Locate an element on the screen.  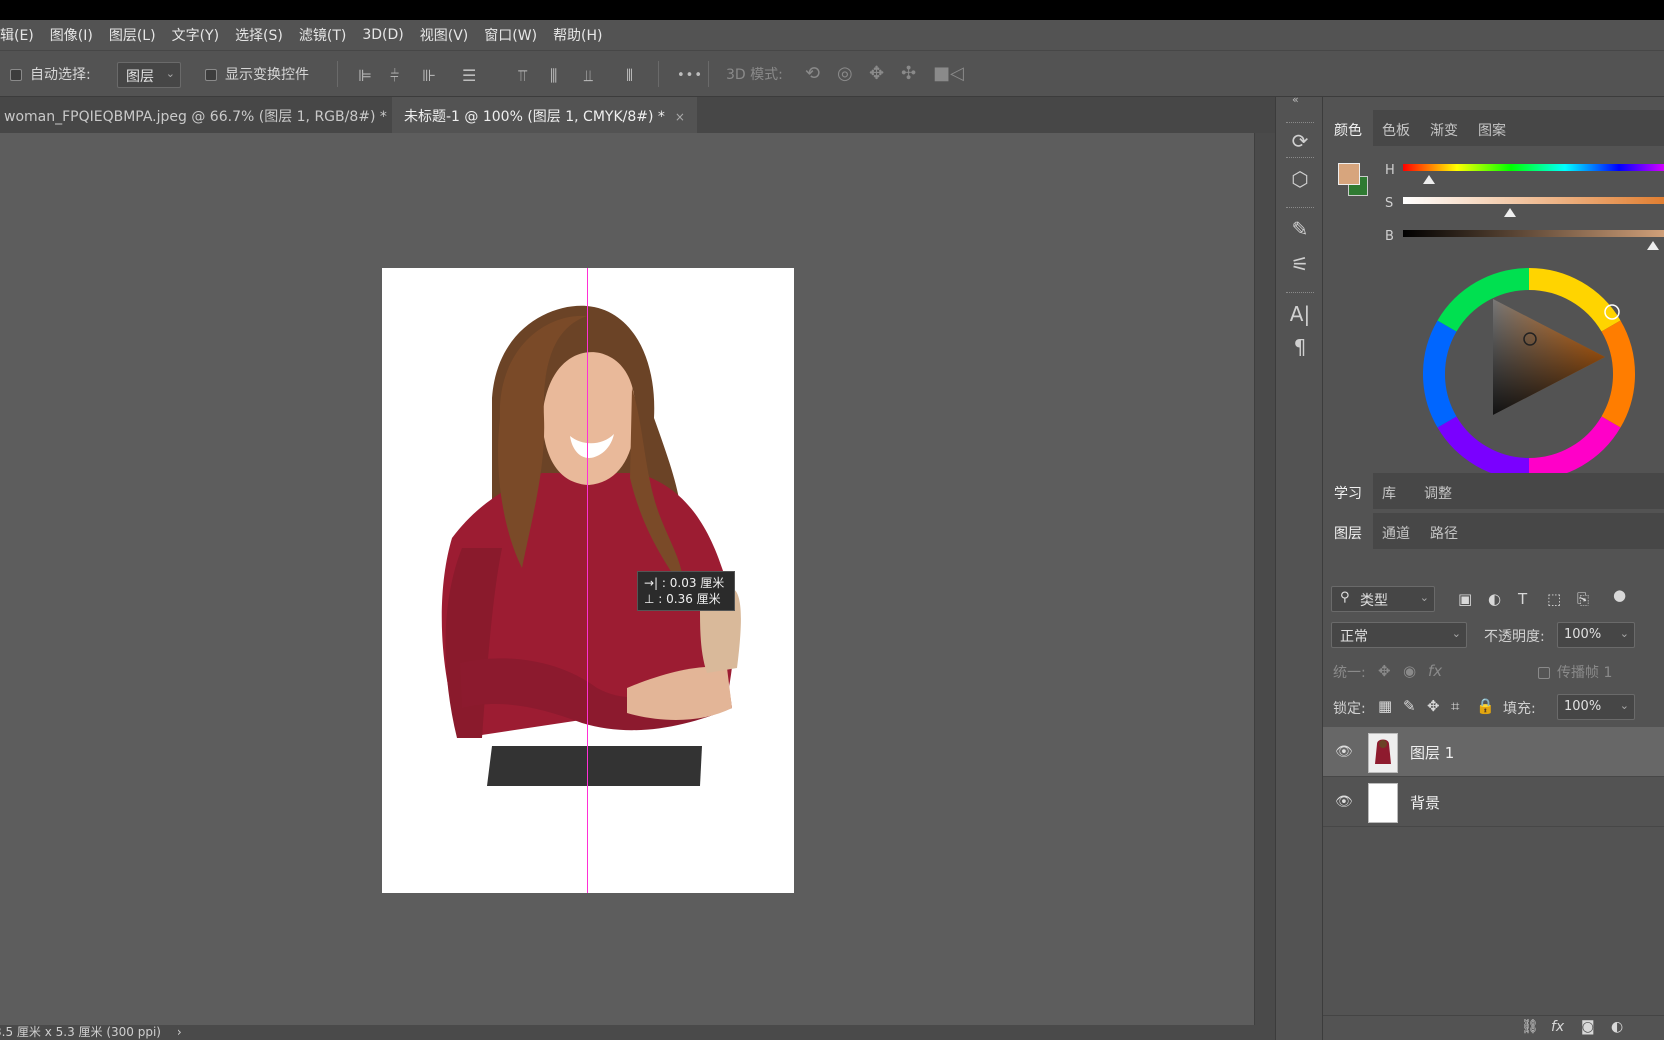
menu-edit: 辑(E) is located at coordinates (21, 35).